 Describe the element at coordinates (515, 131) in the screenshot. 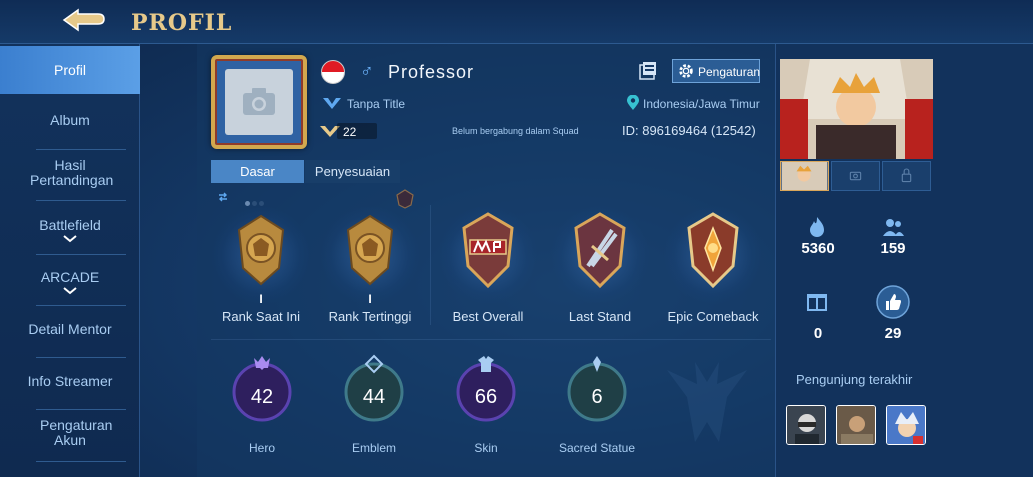

I see `squad-status: Belum bergabung dalam Squad` at that location.